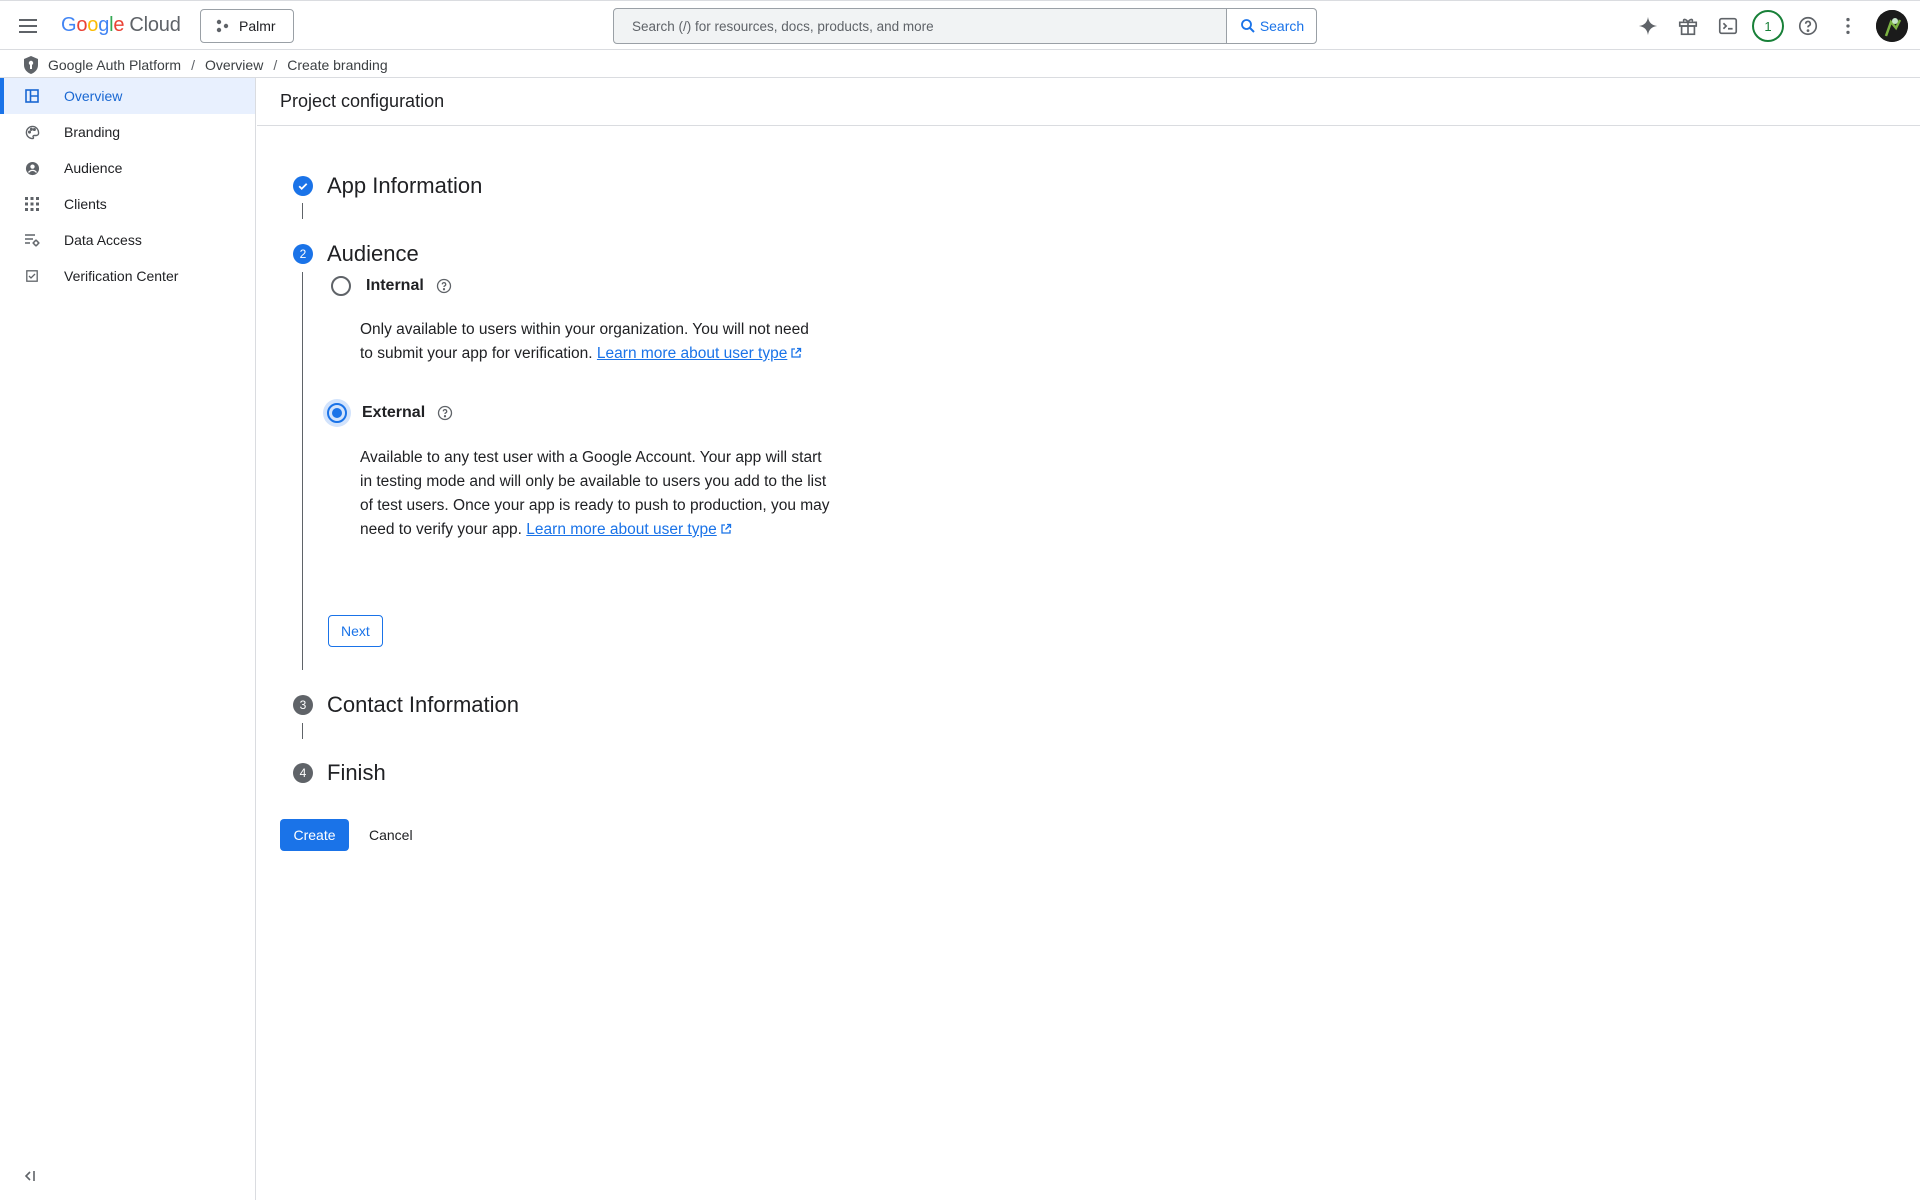 The image size is (1920, 1200). I want to click on hamburger-menu-icon, so click(28, 26).